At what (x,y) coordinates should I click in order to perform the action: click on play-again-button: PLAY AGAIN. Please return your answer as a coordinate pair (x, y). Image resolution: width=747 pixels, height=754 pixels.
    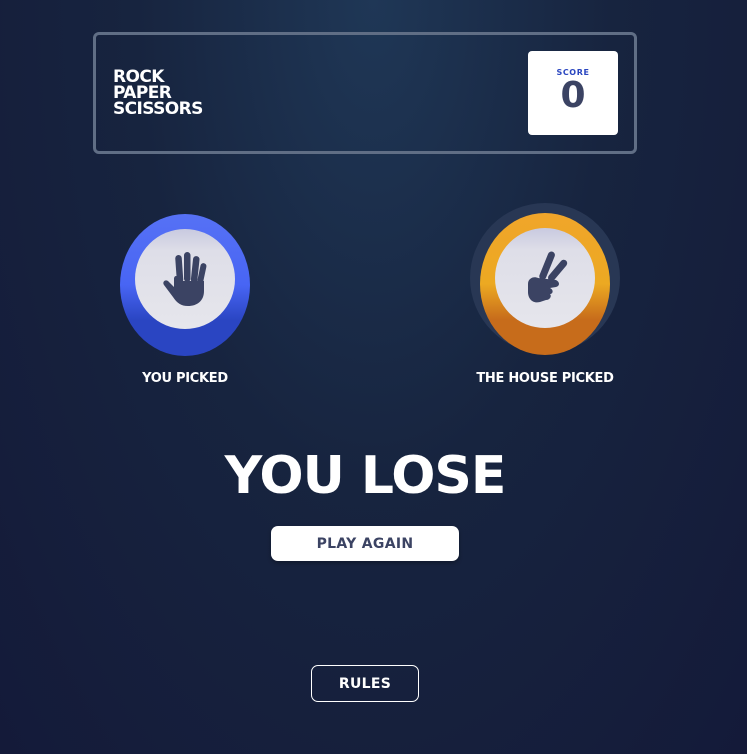
    Looking at the image, I should click on (365, 543).